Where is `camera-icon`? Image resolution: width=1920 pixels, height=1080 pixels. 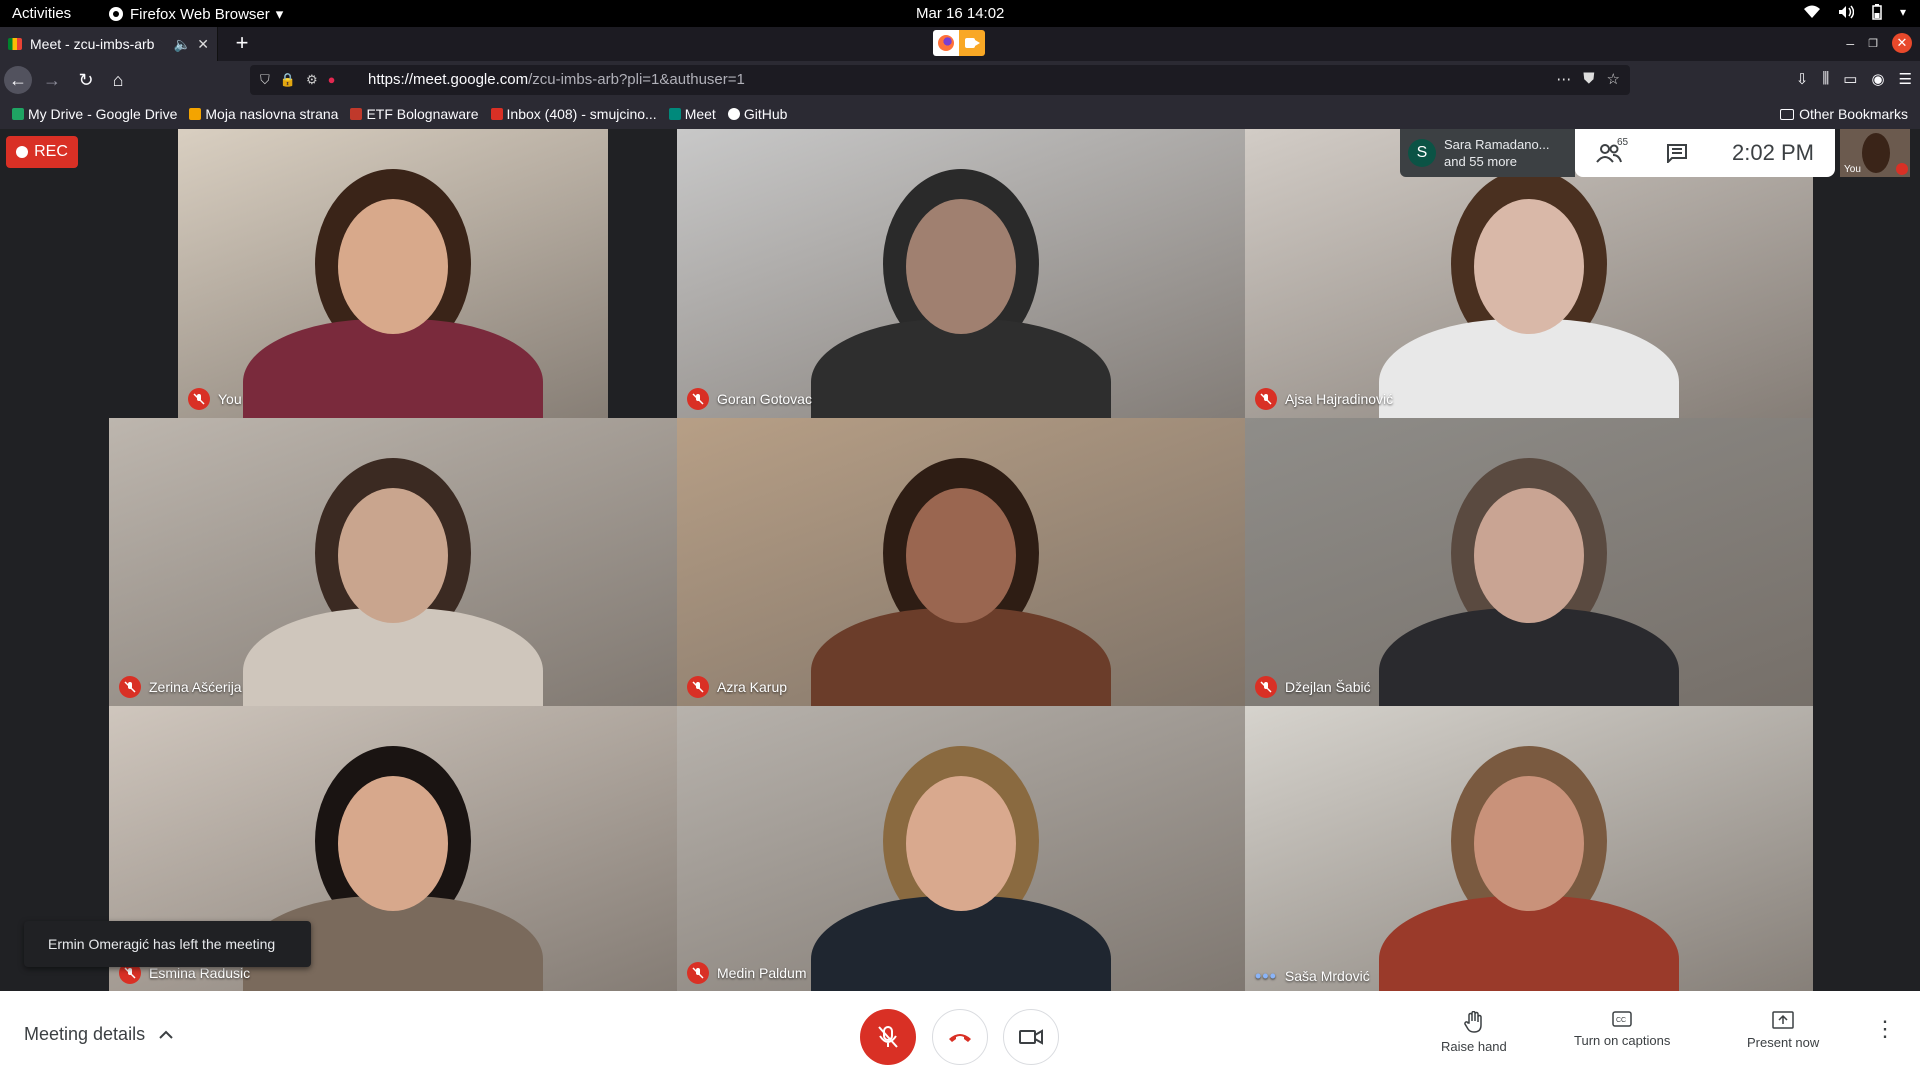 camera-icon is located at coordinates (1031, 1037).